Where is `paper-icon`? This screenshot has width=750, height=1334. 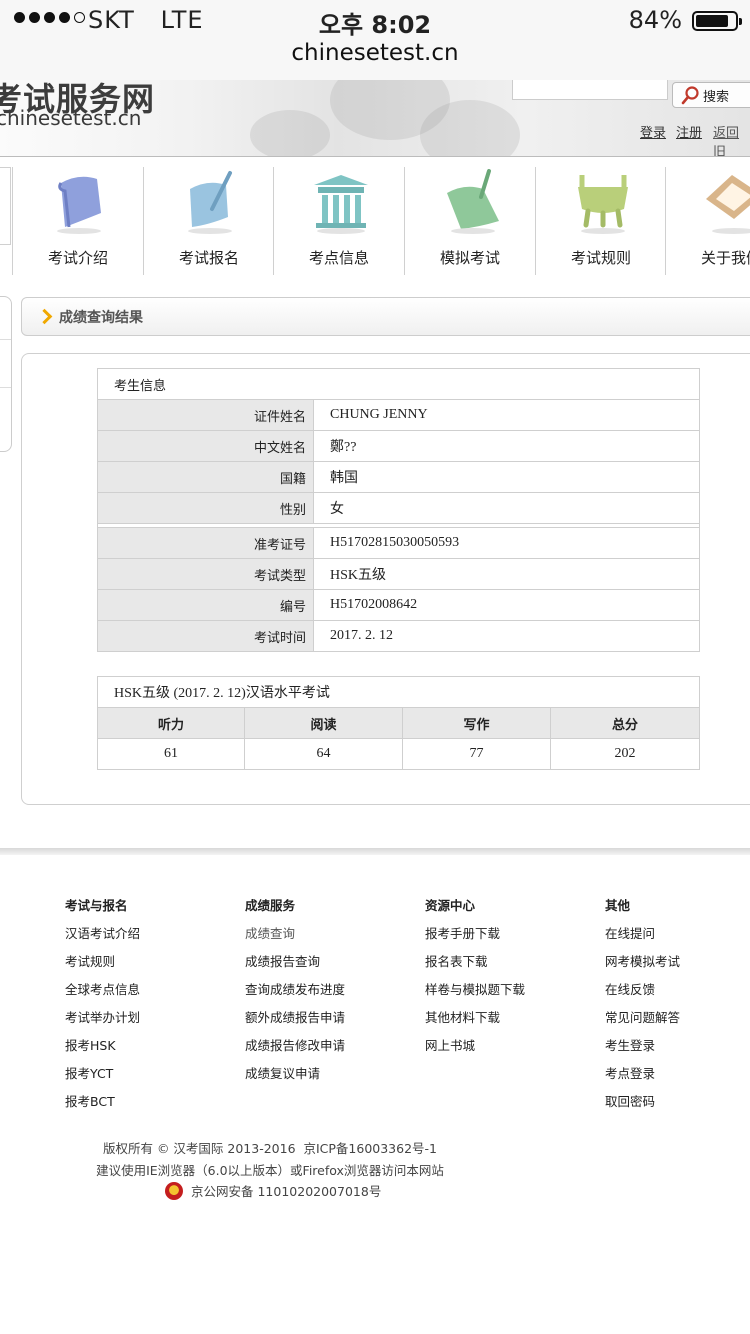
paper-icon is located at coordinates (473, 201).